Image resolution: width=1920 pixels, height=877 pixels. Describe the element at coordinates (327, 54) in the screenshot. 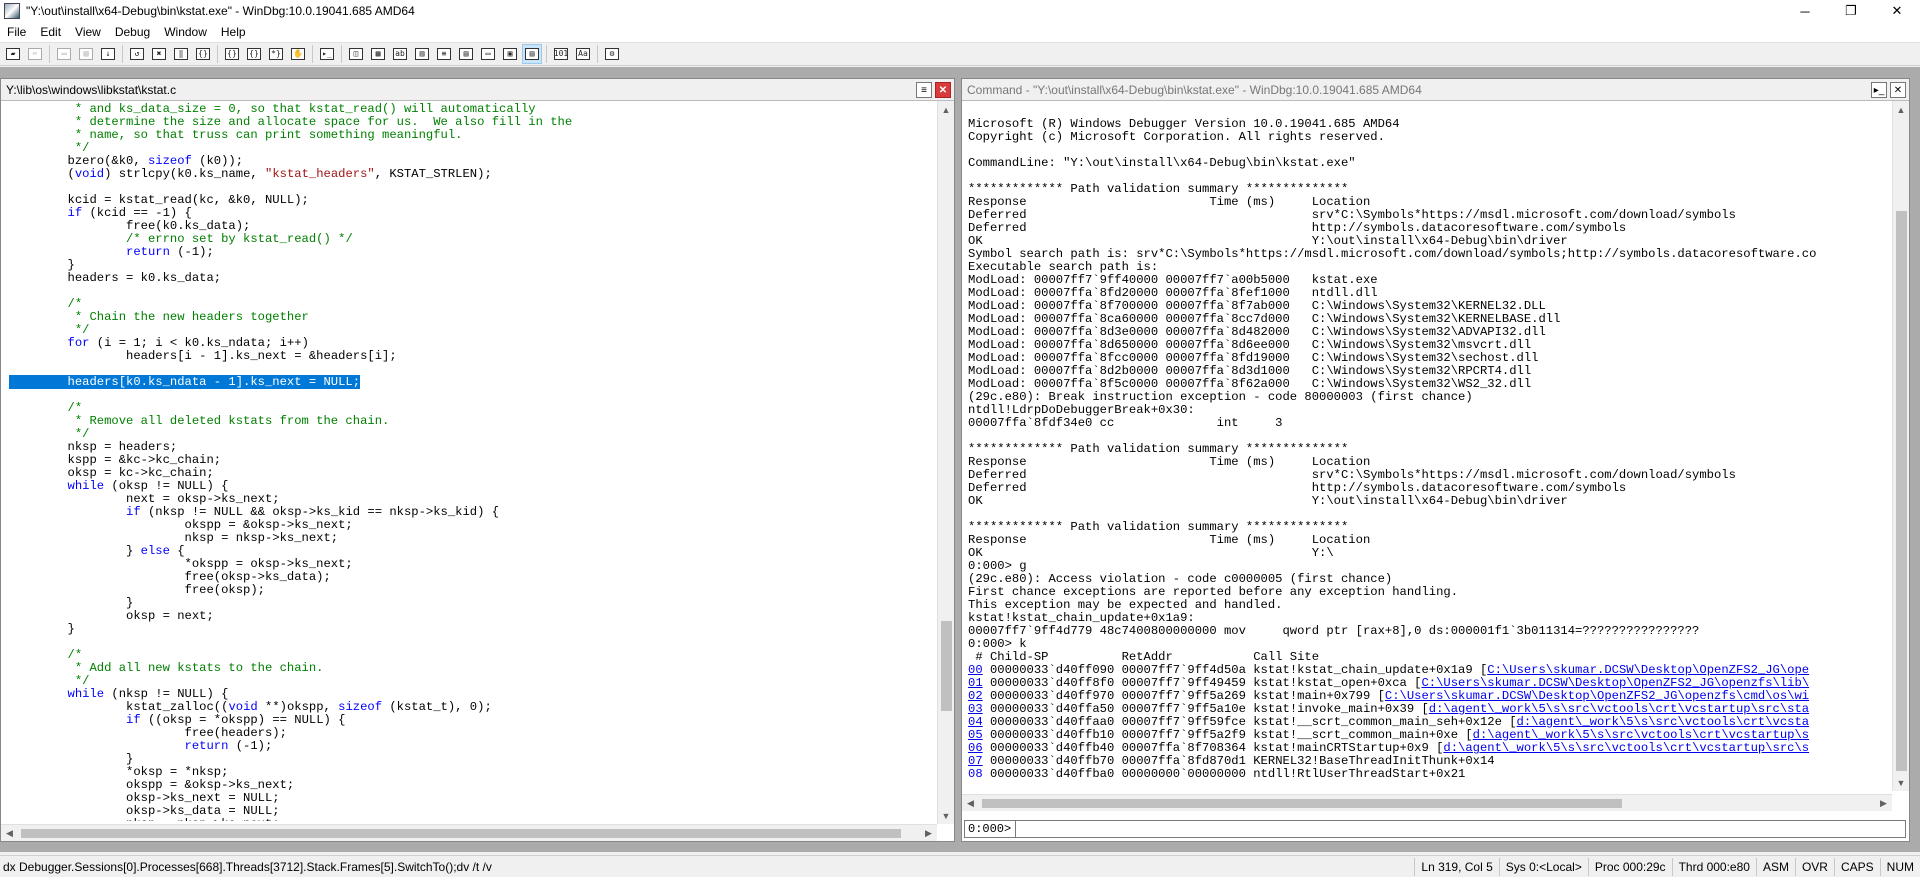

I see `command-window-icon: ▸_` at that location.